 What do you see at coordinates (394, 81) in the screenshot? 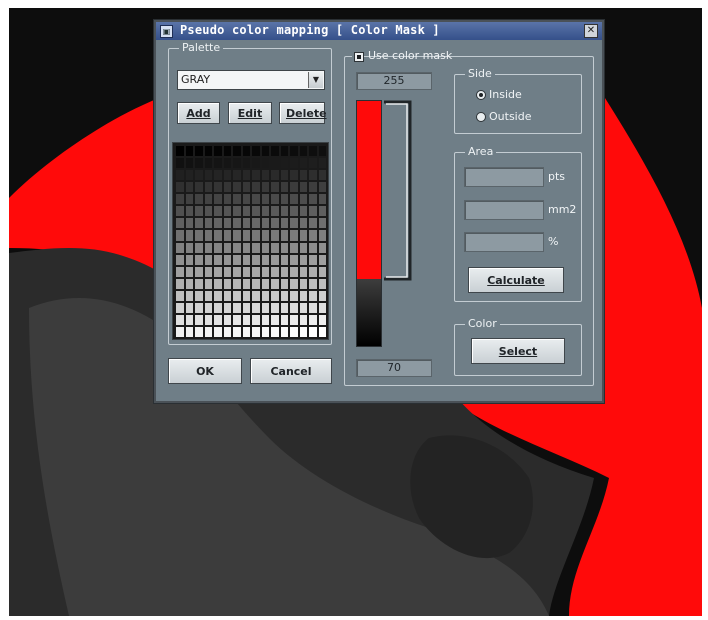
I see `upper-threshold-value: 255` at bounding box center [394, 81].